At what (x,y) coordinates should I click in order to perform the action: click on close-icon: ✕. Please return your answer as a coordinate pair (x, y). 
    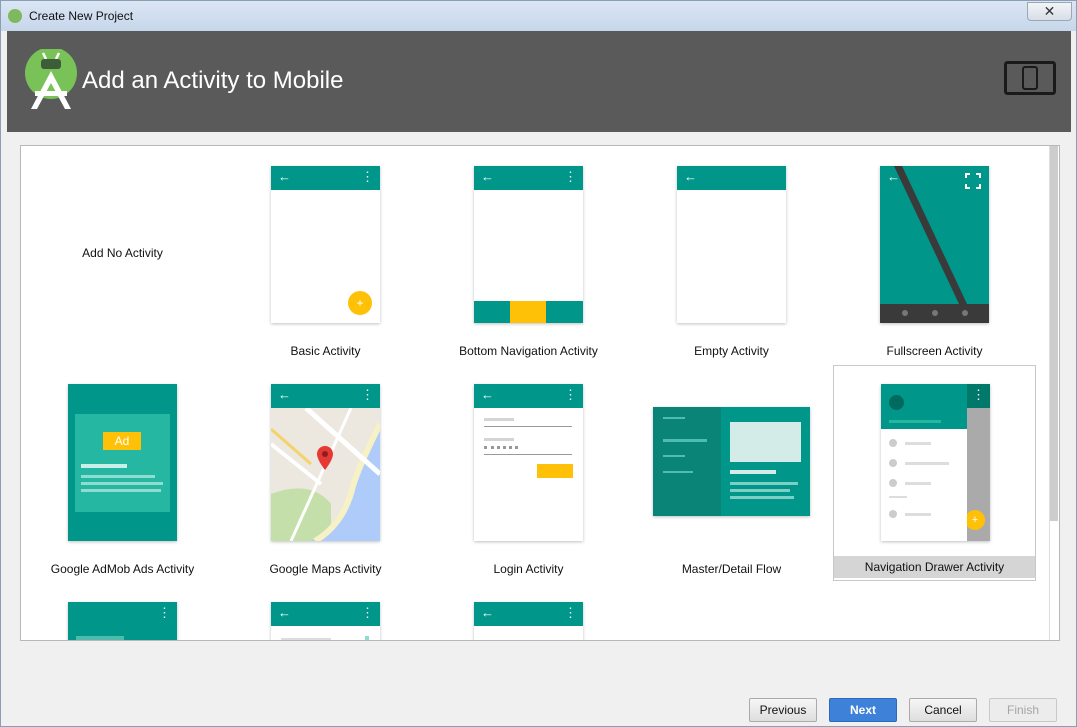
    Looking at the image, I should click on (1049, 11).